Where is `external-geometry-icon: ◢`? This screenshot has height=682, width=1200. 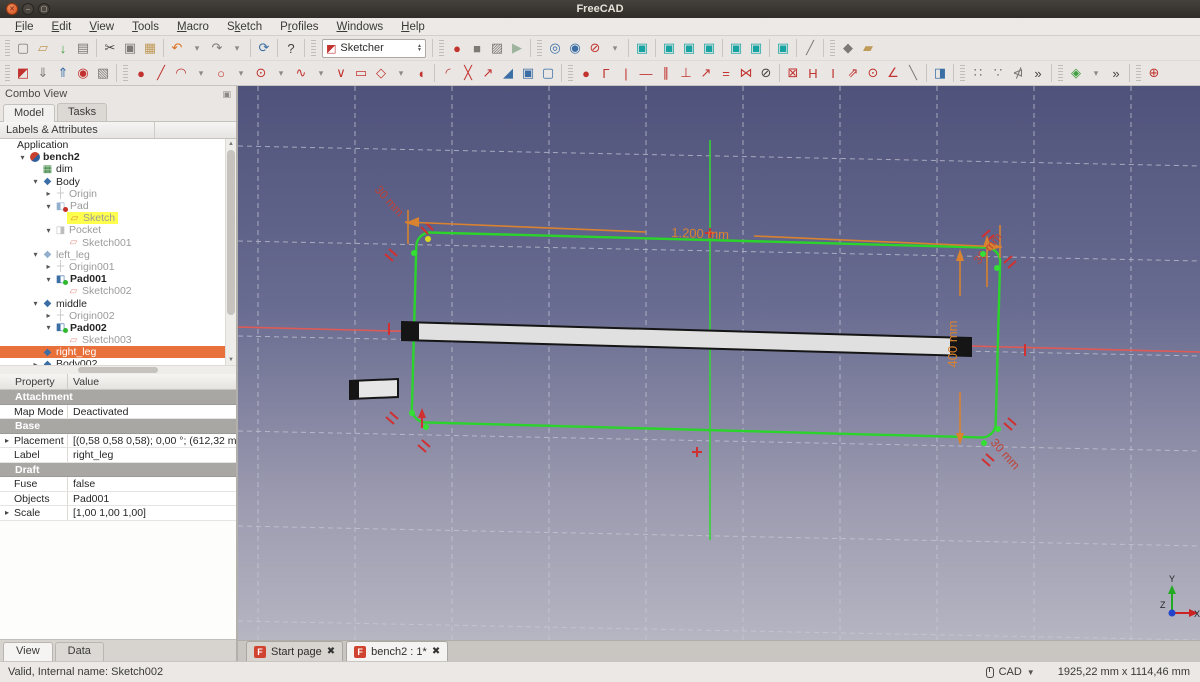 external-geometry-icon: ◢ is located at coordinates (508, 73).